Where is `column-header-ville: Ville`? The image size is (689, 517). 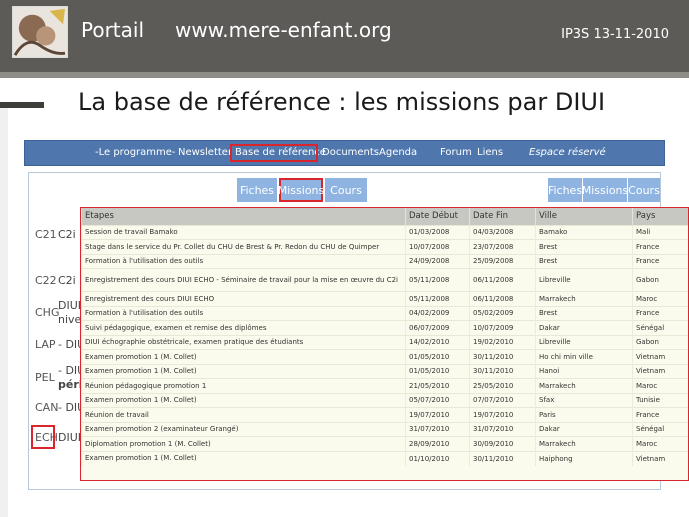
column-header-ville: Ville is located at coordinates (584, 216).